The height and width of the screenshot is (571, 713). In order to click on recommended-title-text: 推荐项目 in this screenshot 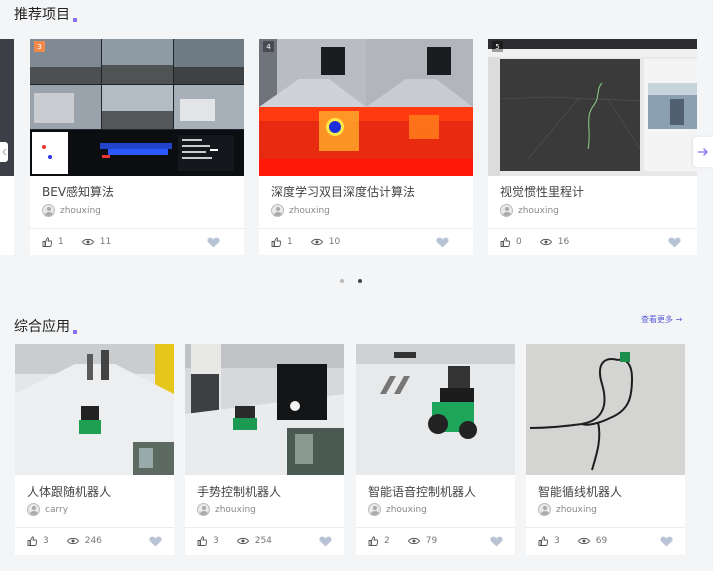, I will do `click(42, 15)`.